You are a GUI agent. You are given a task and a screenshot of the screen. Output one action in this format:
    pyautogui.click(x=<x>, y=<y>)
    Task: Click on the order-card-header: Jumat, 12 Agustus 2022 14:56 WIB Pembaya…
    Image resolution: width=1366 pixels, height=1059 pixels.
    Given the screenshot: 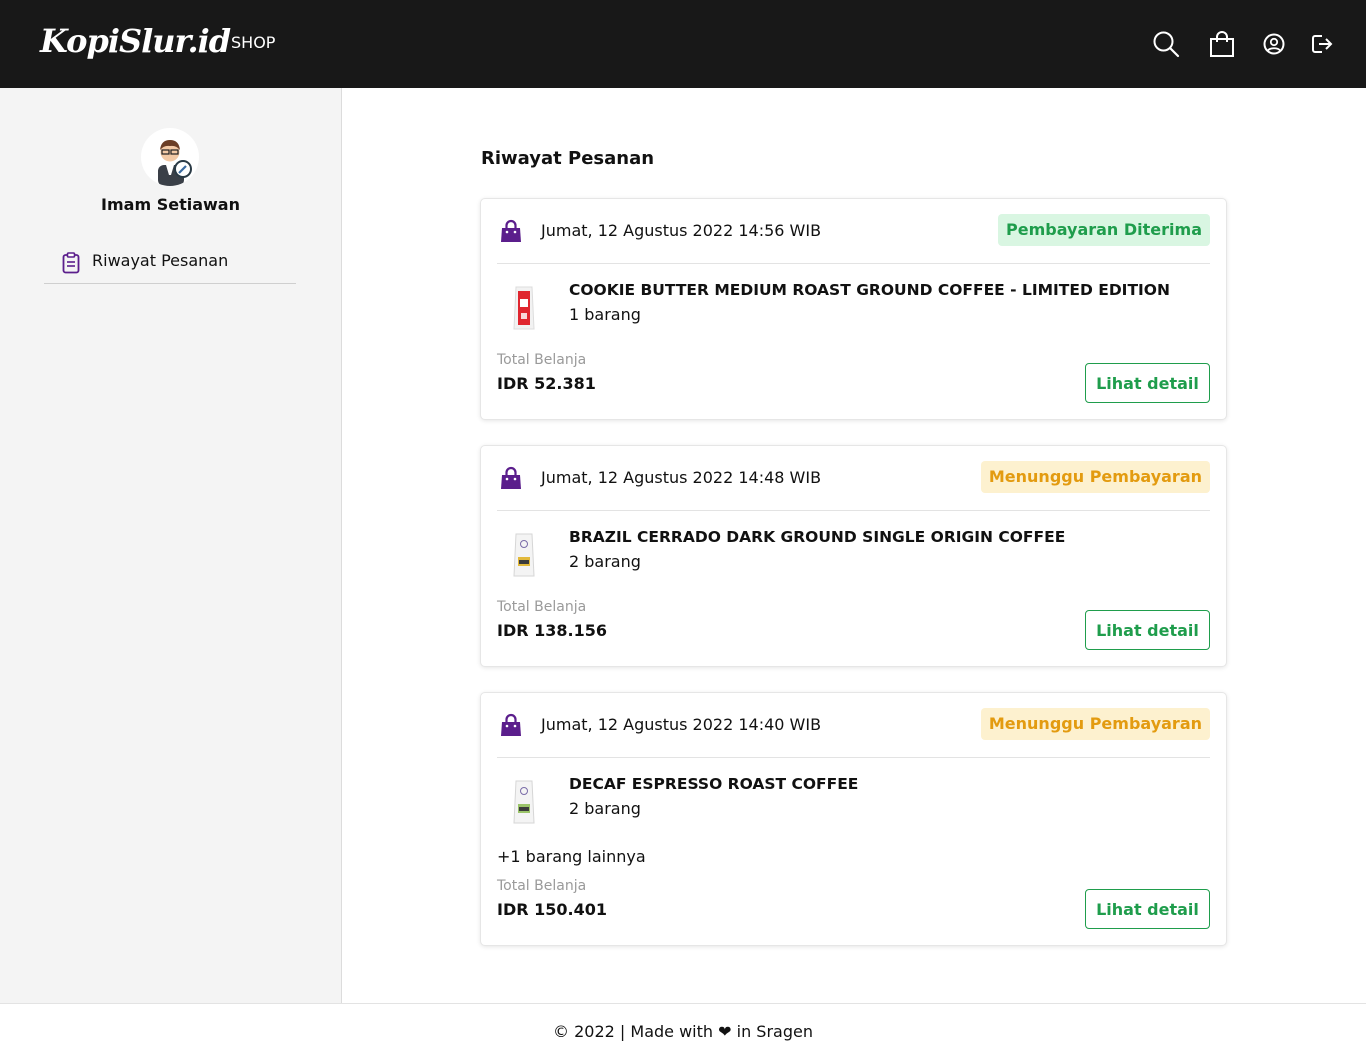 What is the action you would take?
    pyautogui.click(x=853, y=239)
    